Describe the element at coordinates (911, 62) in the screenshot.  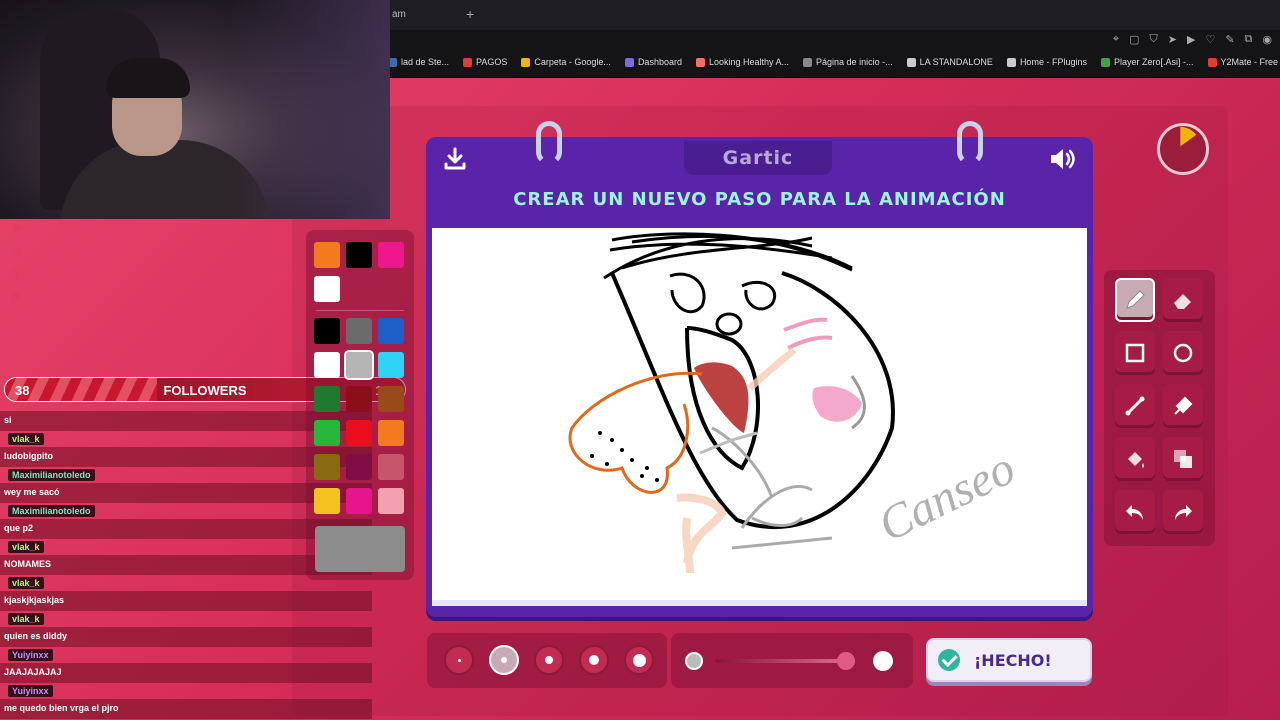
I see `page-icon` at that location.